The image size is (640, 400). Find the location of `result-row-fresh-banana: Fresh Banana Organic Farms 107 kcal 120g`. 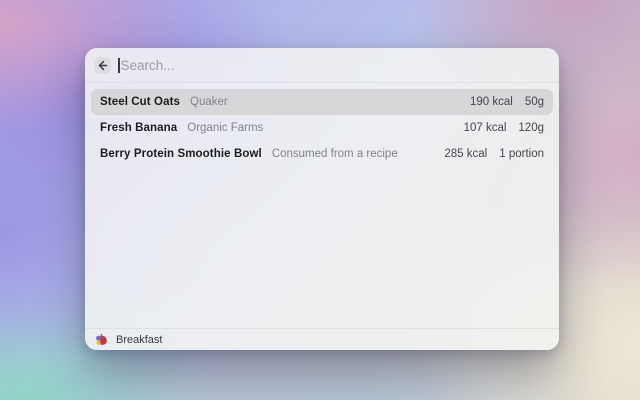

result-row-fresh-banana: Fresh Banana Organic Farms 107 kcal 120g is located at coordinates (322, 128).